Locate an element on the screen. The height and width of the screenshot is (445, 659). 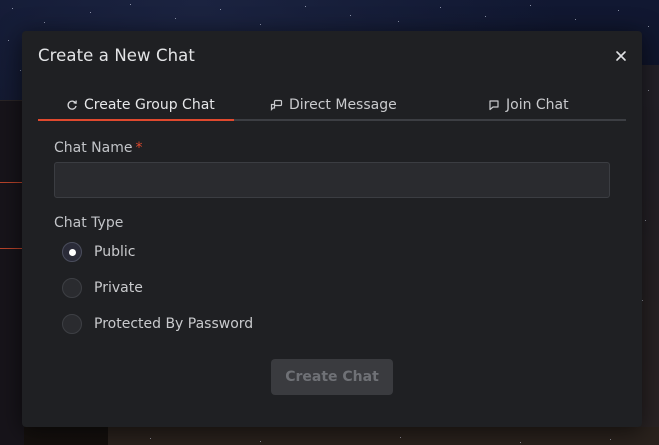
close-icon is located at coordinates (621, 56).